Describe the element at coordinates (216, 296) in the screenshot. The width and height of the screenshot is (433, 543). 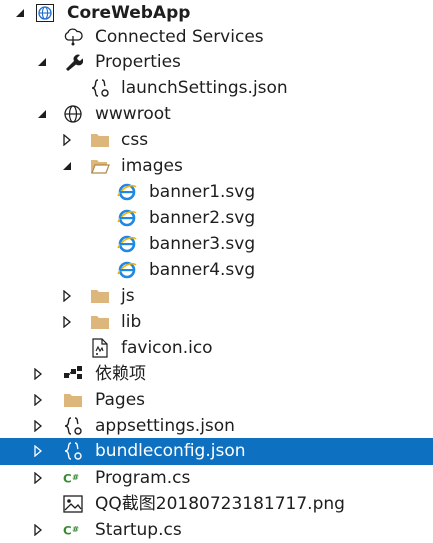
I see `tree-item-js: js` at that location.